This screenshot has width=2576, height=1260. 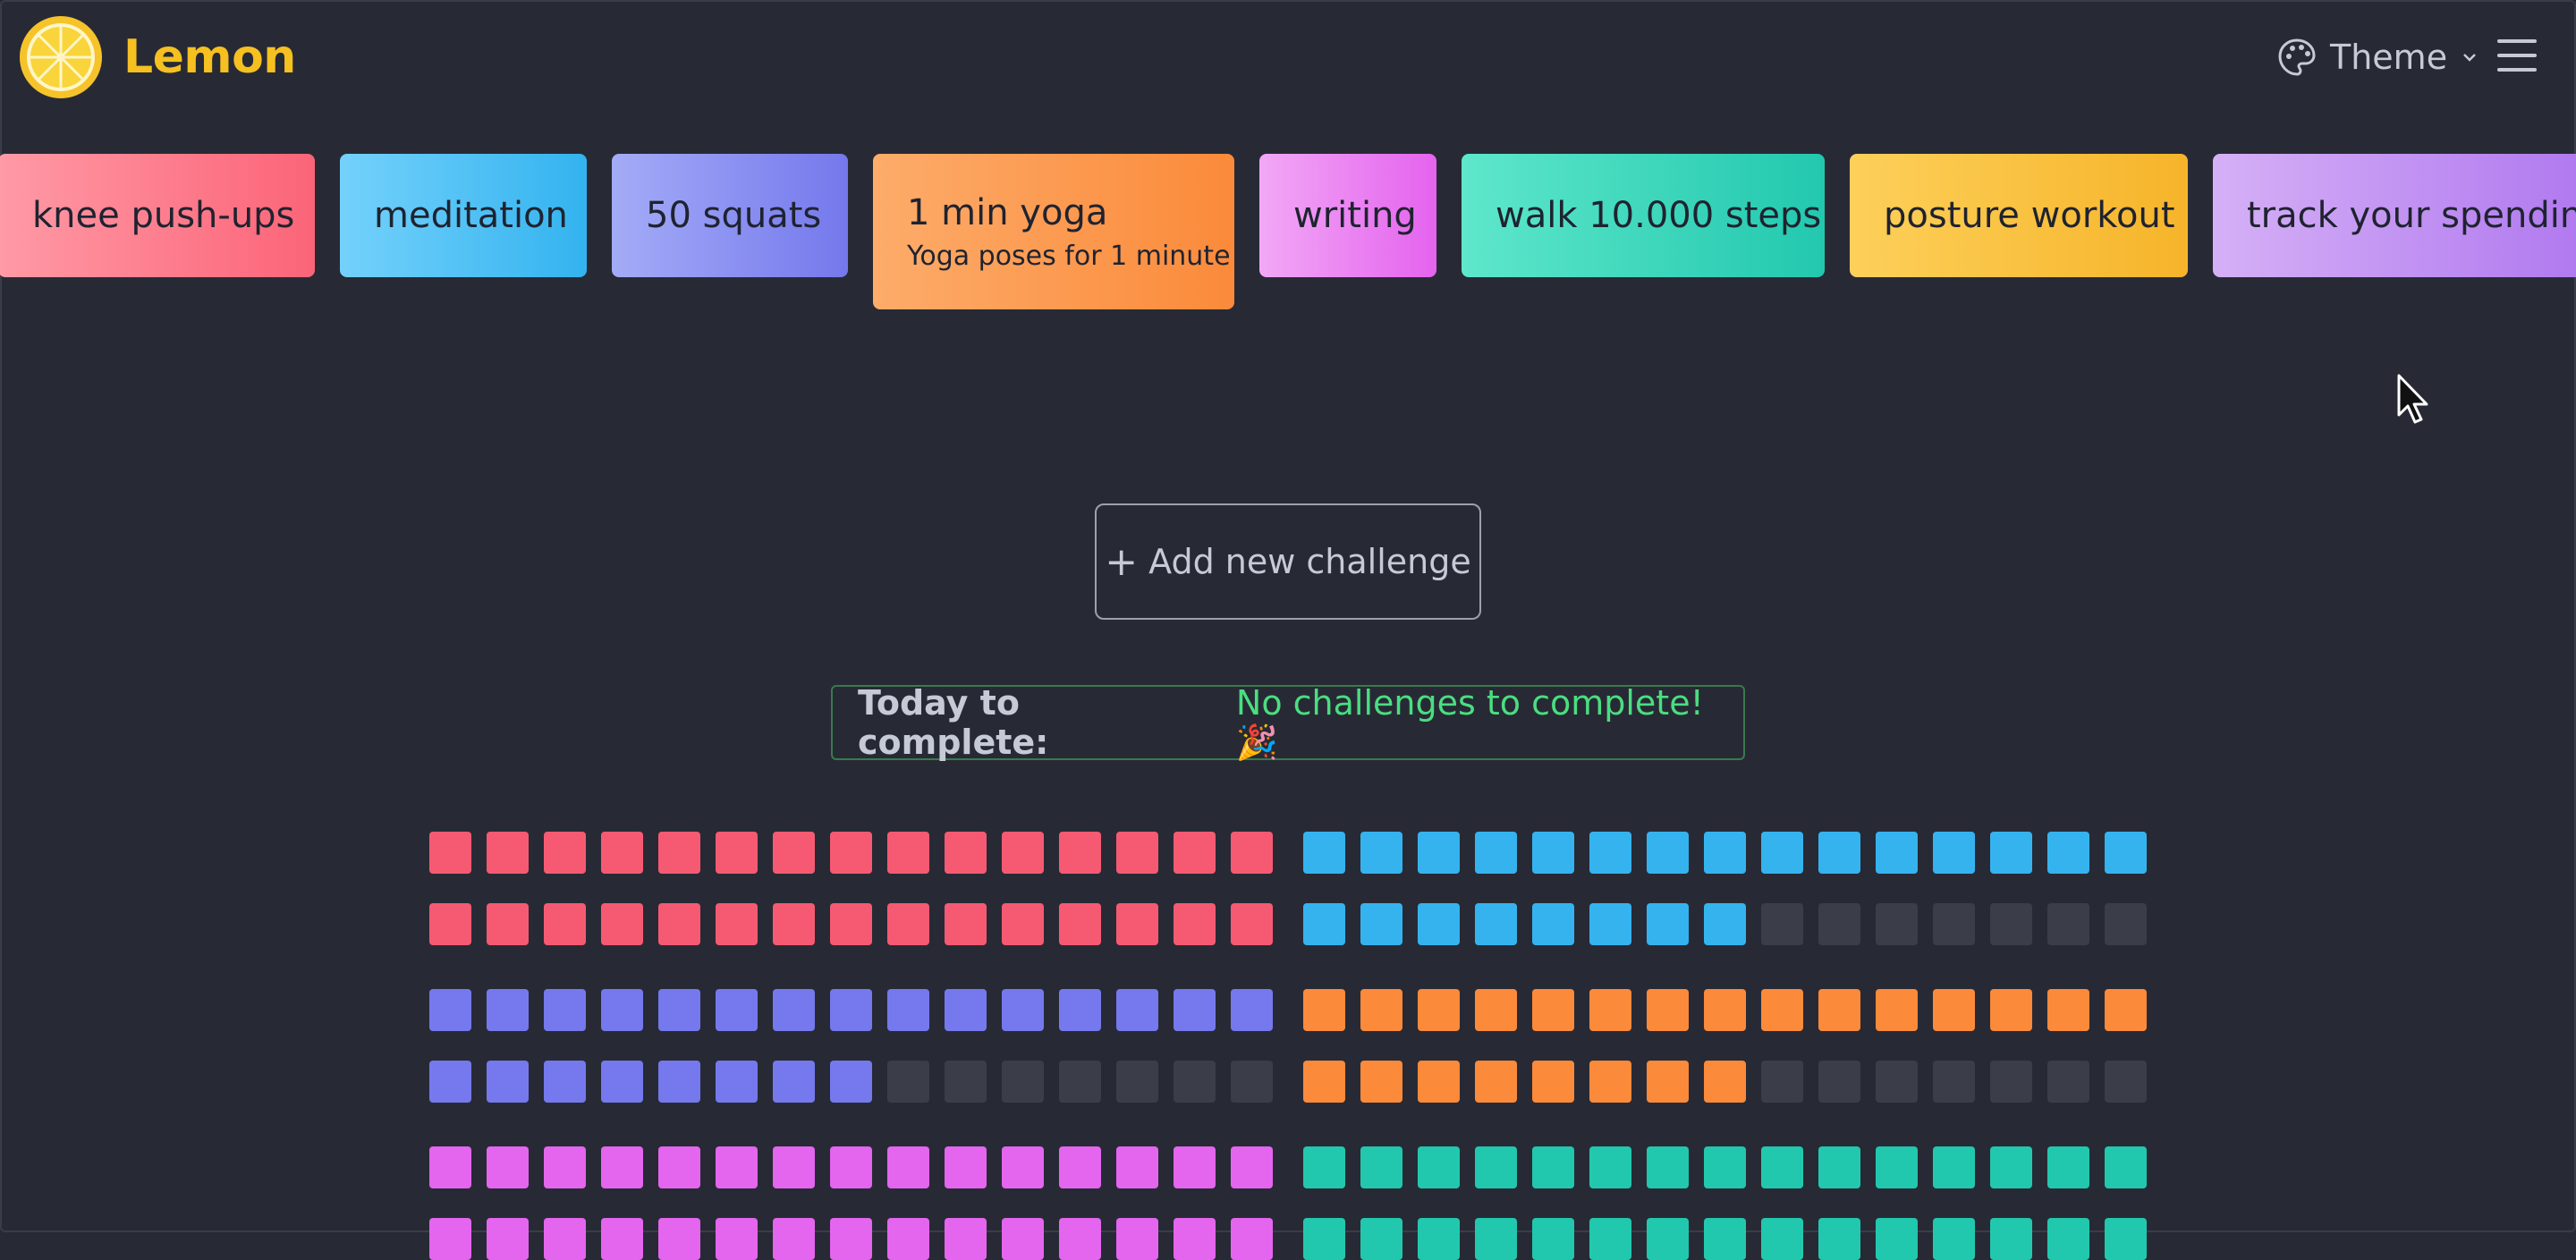 I want to click on challenge-card-selected: 1 min yoga Yoga poses for 1 minute, so click(x=1053, y=231).